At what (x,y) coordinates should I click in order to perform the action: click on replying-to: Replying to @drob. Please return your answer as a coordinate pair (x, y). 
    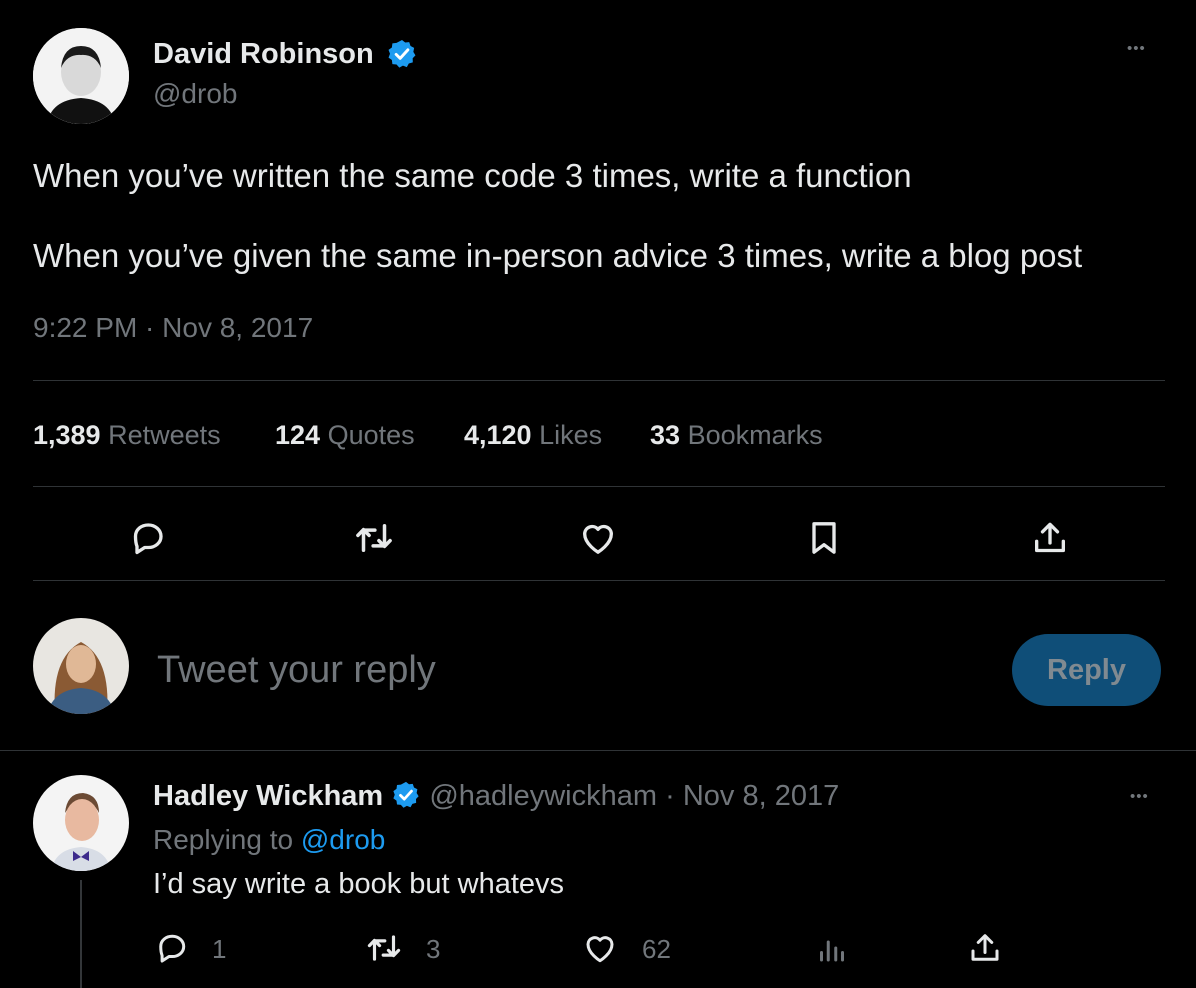
    Looking at the image, I should click on (269, 840).